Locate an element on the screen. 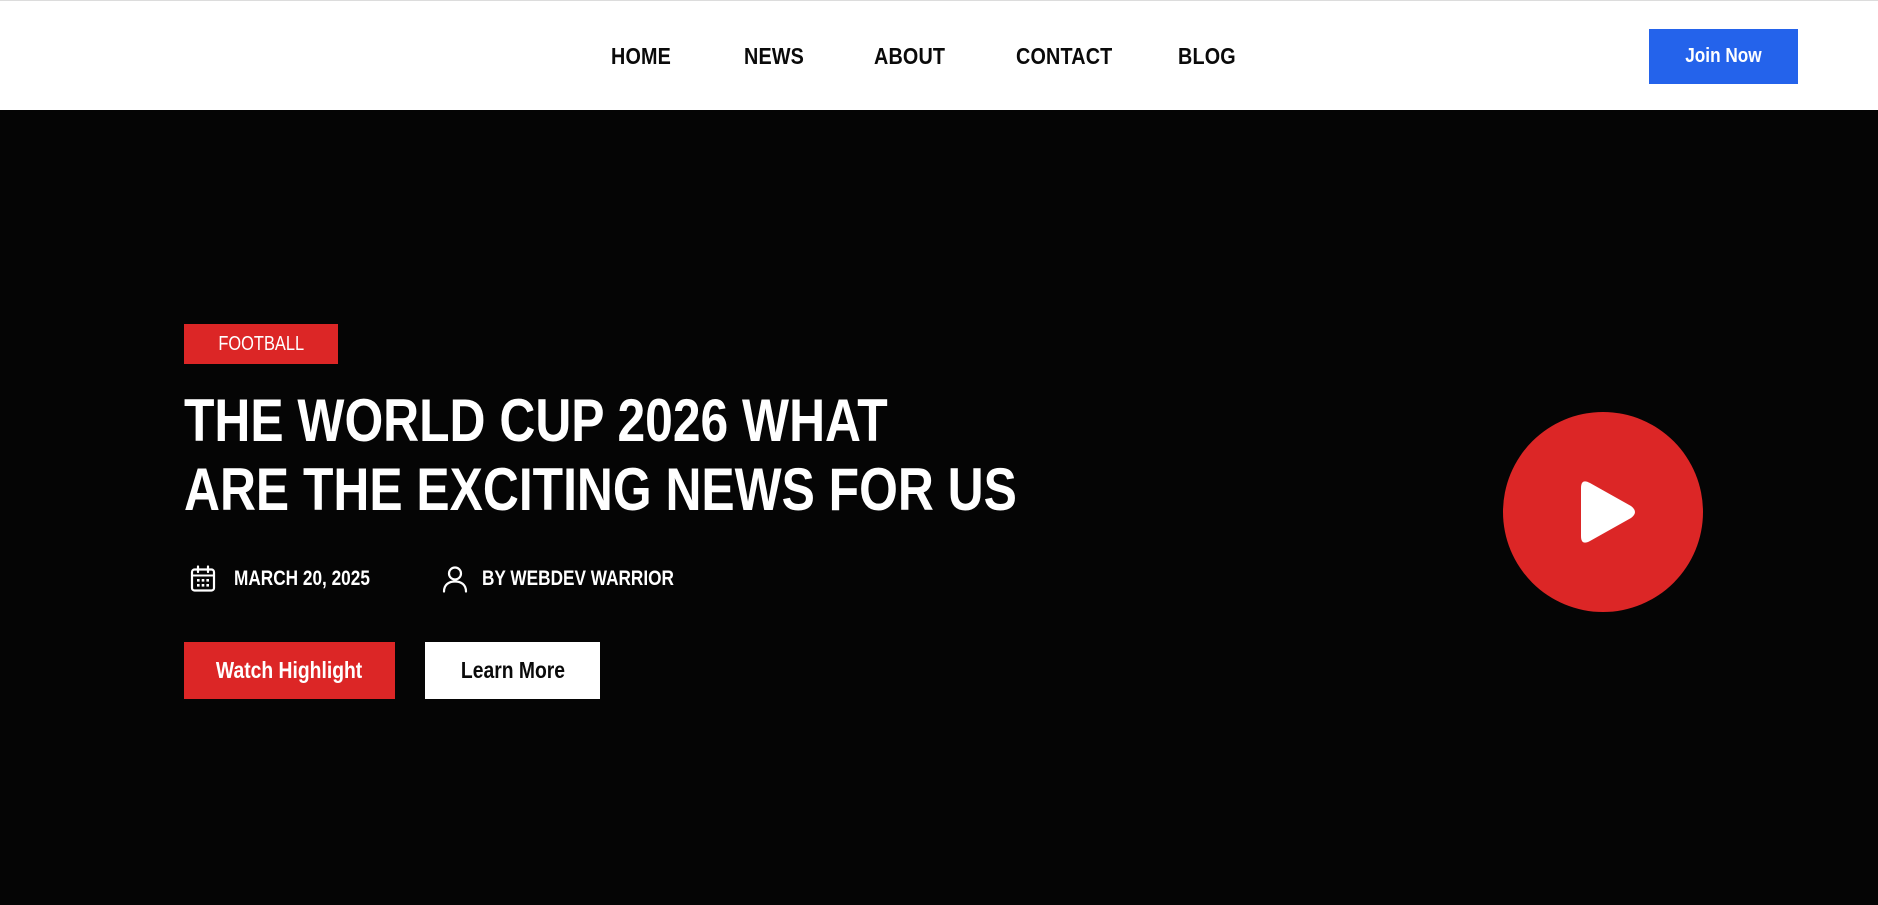 The height and width of the screenshot is (905, 1878). post-date: MARCH 20, 2025 is located at coordinates (295, 579).